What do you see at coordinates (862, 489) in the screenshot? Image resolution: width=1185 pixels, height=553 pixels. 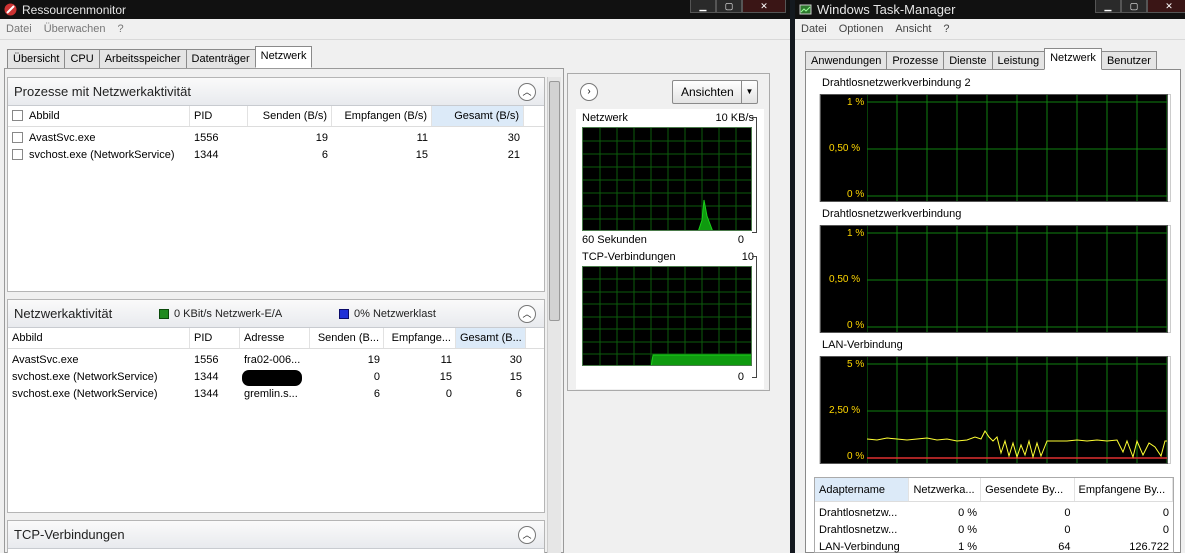 I see `col-adaptername: Adaptername` at bounding box center [862, 489].